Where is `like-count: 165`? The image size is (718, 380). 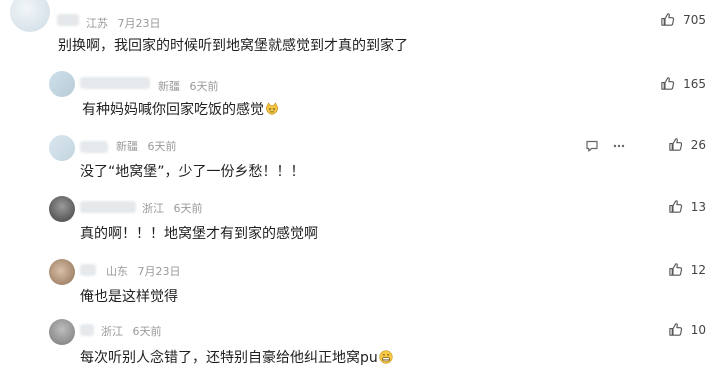
like-count: 165 is located at coordinates (694, 83).